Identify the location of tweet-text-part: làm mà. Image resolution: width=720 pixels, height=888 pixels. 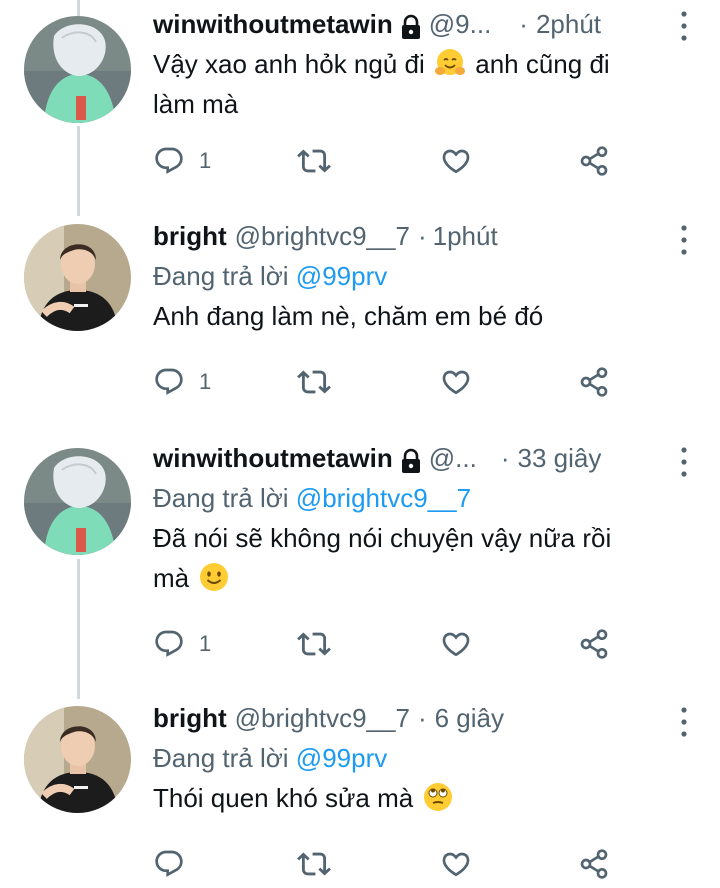
(196, 104).